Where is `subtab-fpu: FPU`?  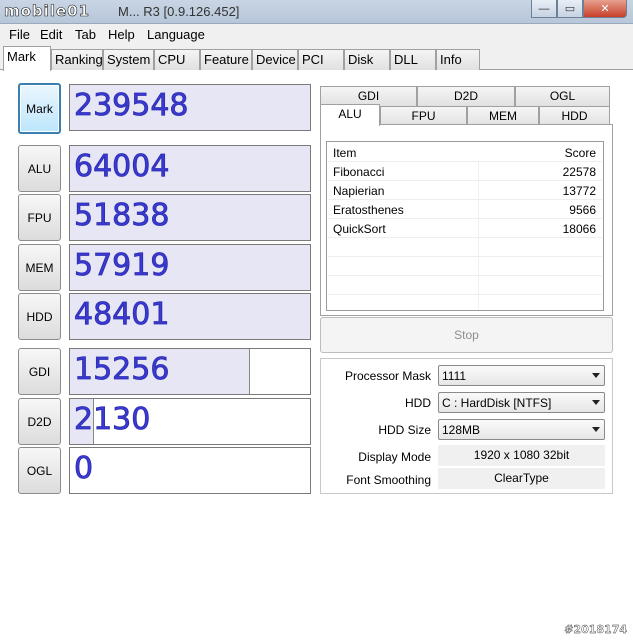
subtab-fpu: FPU is located at coordinates (423, 116).